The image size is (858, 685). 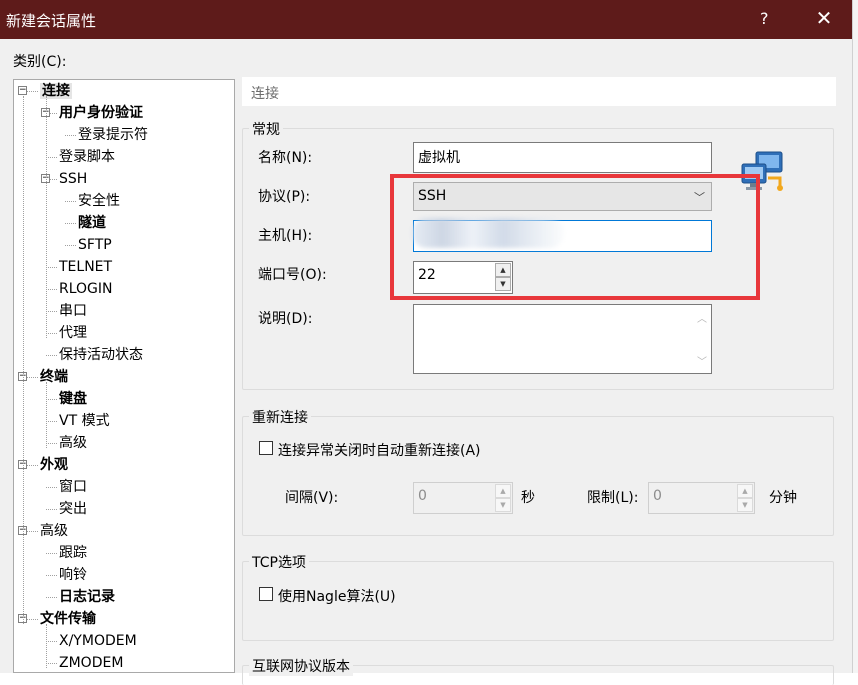 I want to click on tree-item-label: 终端, so click(x=54, y=377).